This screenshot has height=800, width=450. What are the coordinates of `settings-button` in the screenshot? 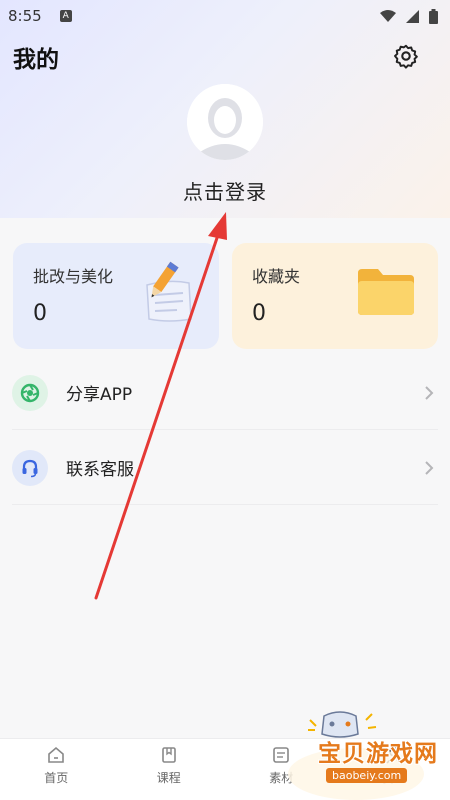 It's located at (406, 56).